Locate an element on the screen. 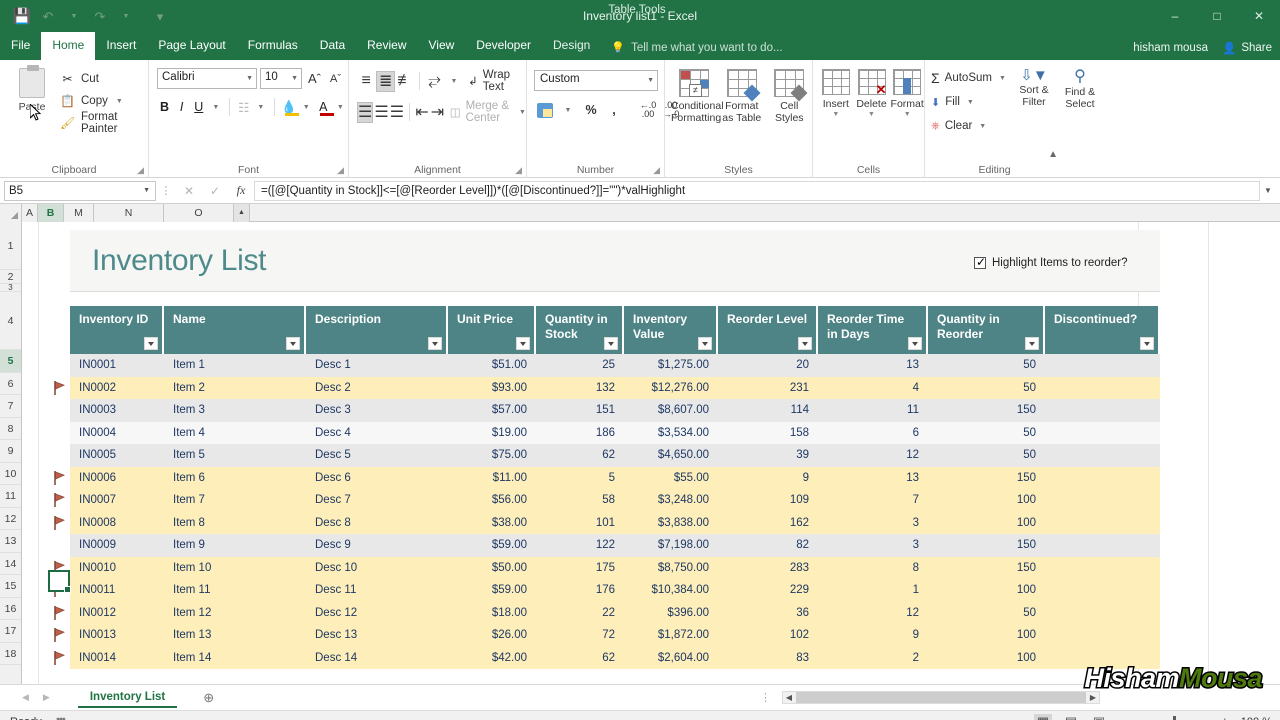 This screenshot has height=720, width=1280. row-header-4: 4 is located at coordinates (10, 321).